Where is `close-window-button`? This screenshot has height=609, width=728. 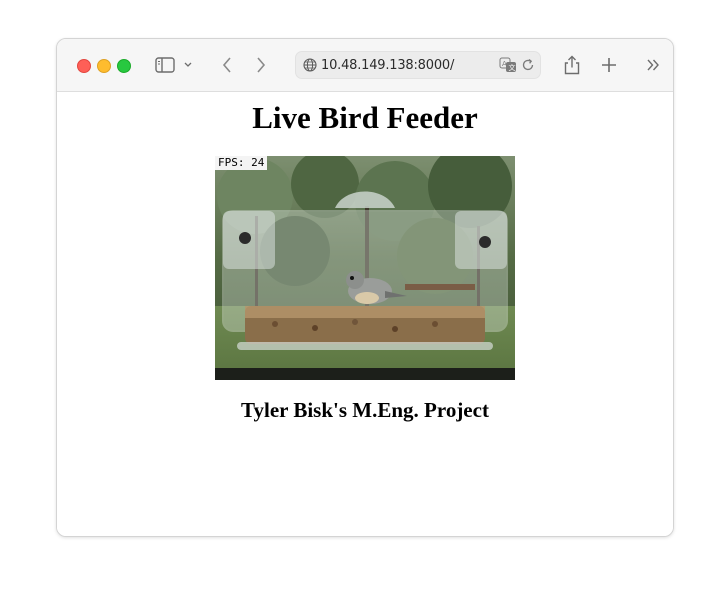 close-window-button is located at coordinates (84, 66).